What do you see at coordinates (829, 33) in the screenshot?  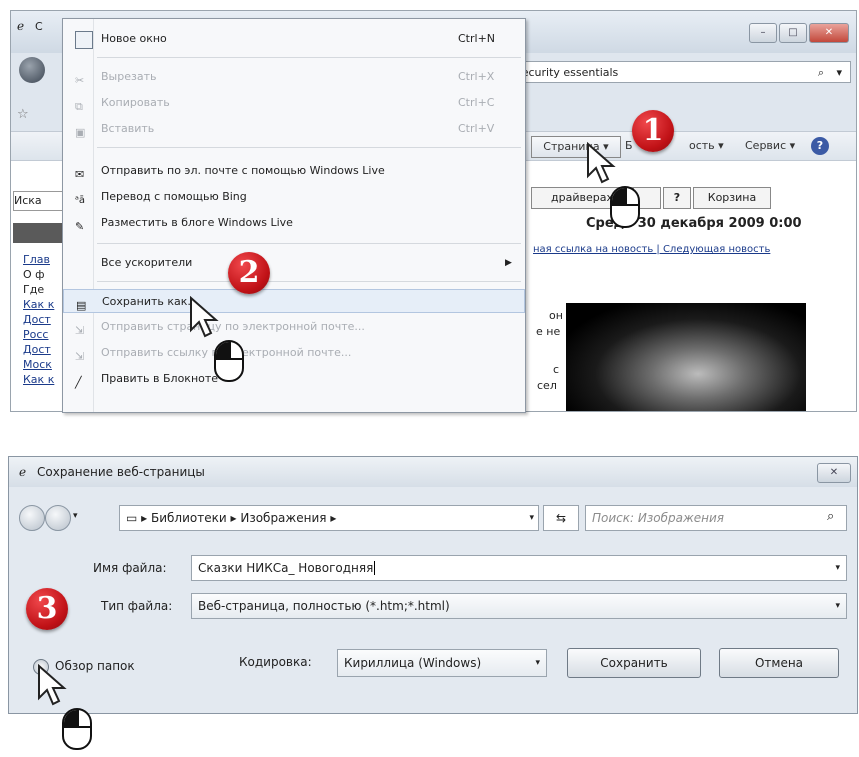 I see `close-button: ✕` at bounding box center [829, 33].